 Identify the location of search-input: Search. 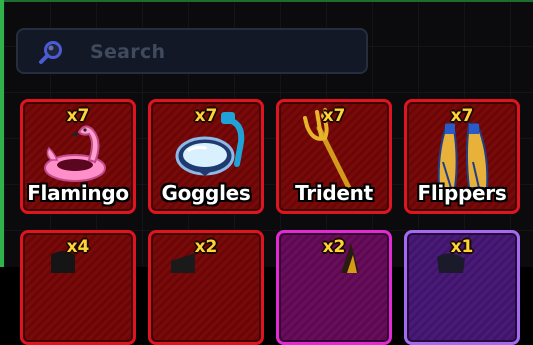
(192, 51).